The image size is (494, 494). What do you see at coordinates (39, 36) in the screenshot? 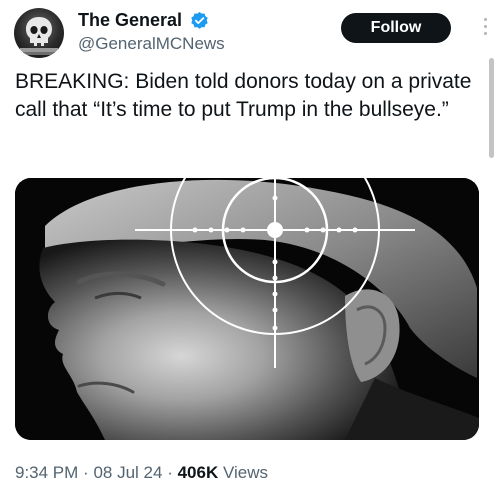
I see `skull-avatar-icon` at bounding box center [39, 36].